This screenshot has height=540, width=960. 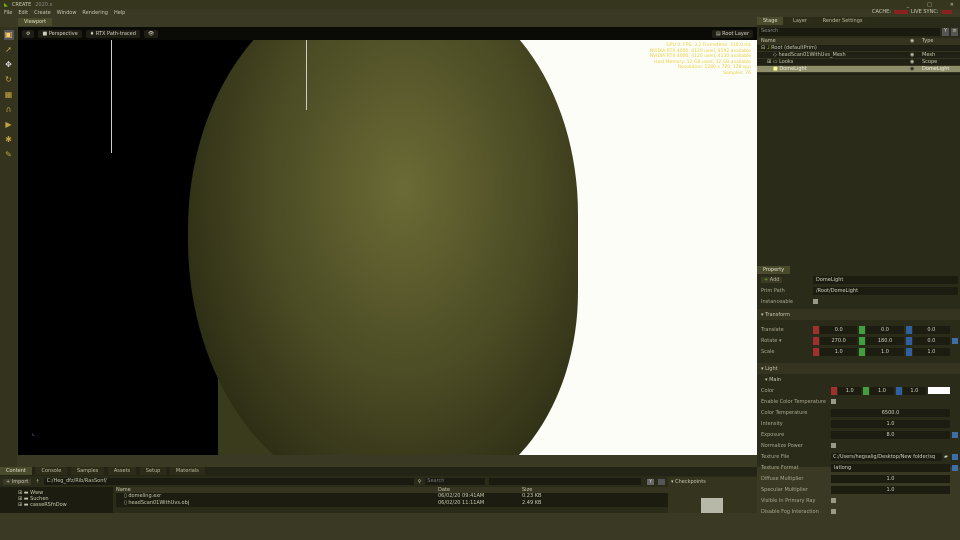 I want to click on tab-console: Console, so click(x=51, y=471).